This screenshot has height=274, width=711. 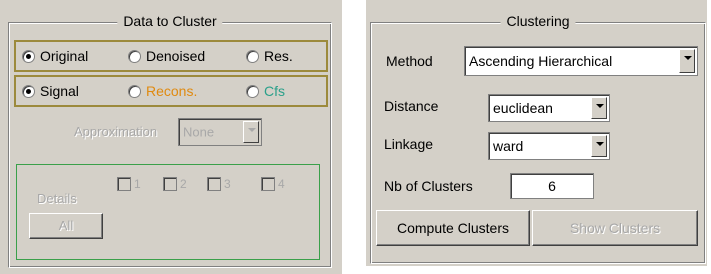 I want to click on detail-check-3: 3, so click(x=219, y=184).